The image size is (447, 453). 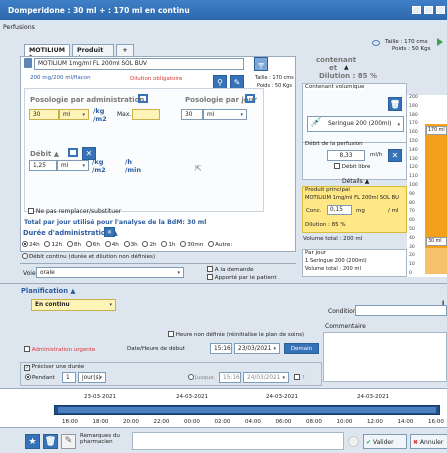 I want to click on divider, so click(x=223, y=283).